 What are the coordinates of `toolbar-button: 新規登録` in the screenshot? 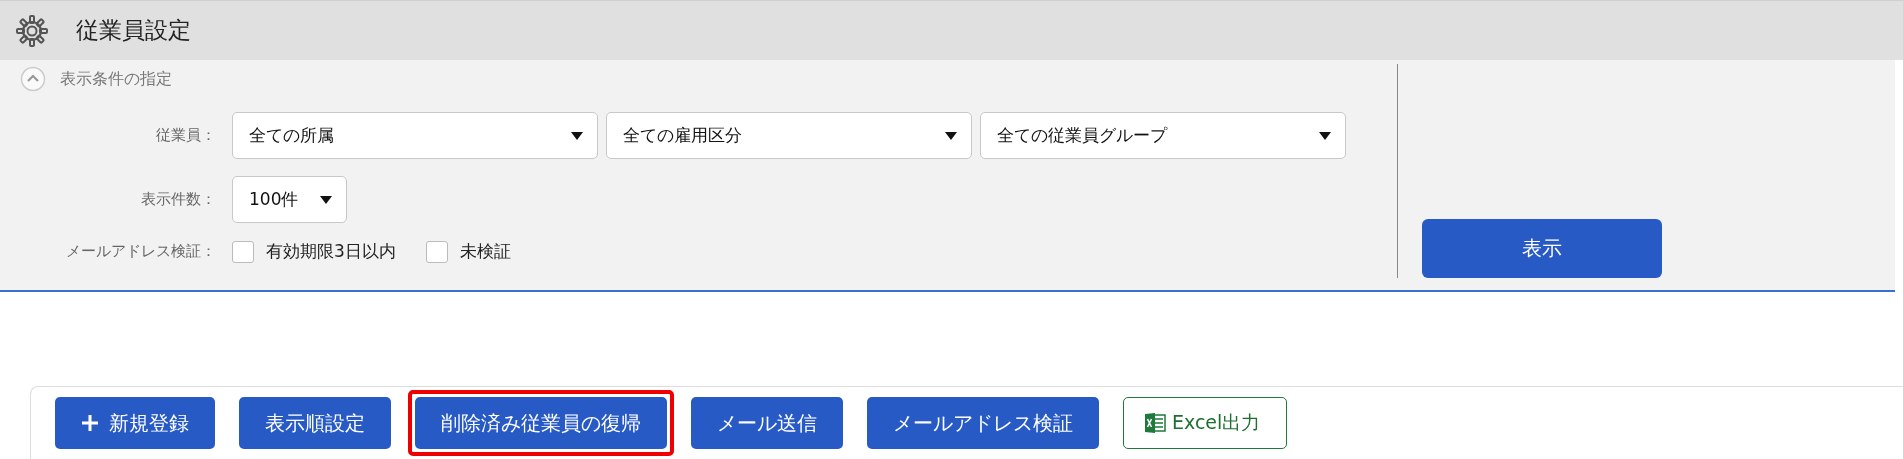 It's located at (135, 423).